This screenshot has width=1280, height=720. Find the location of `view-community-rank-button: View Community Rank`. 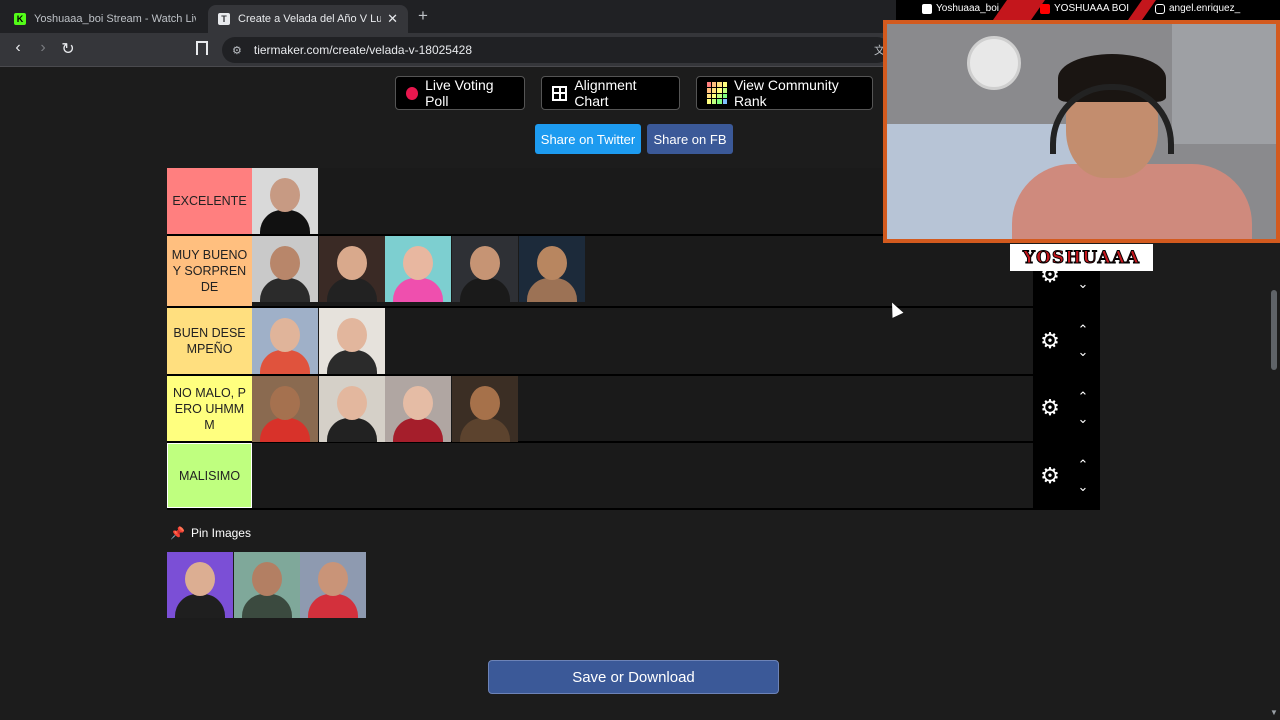

view-community-rank-button: View Community Rank is located at coordinates (784, 93).